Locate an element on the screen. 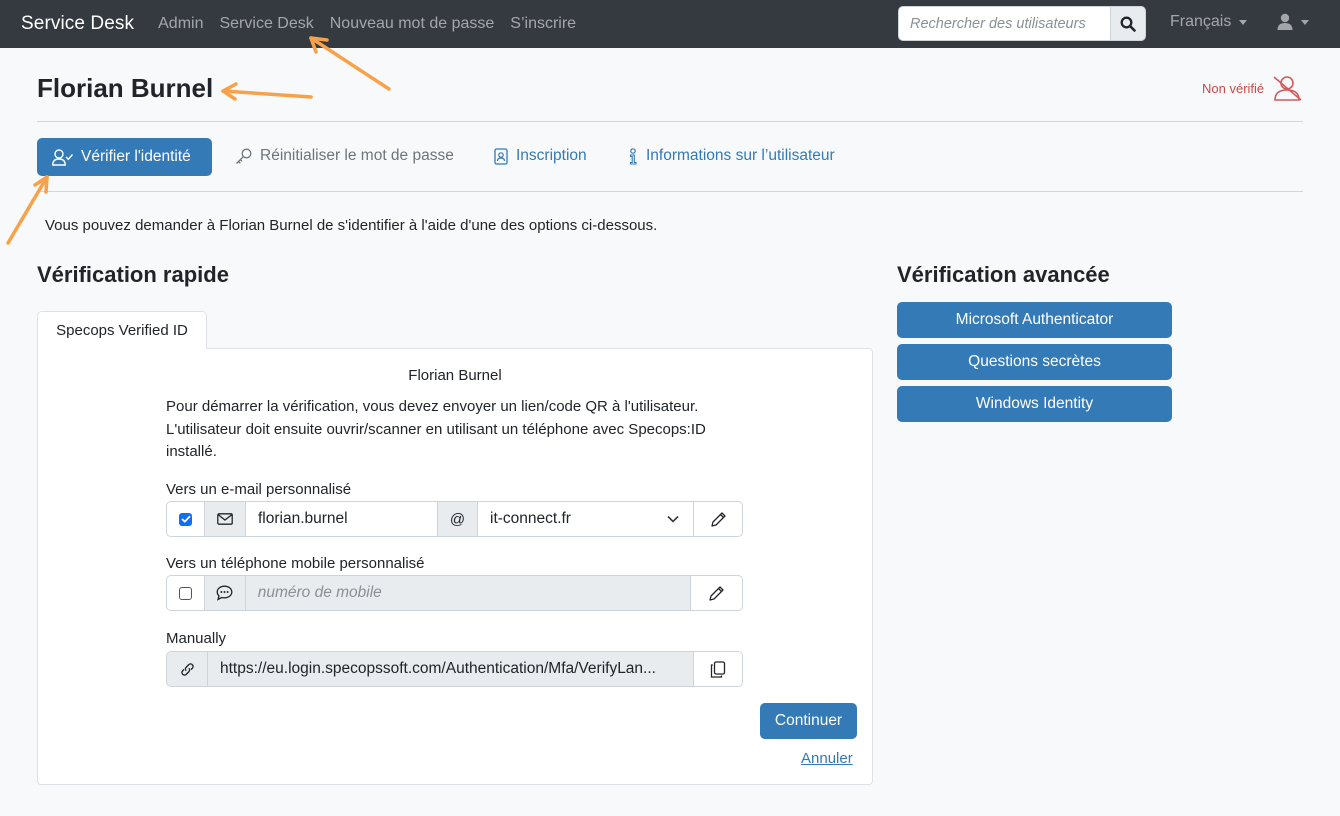 This screenshot has width=1340, height=816. link-addon is located at coordinates (187, 669).